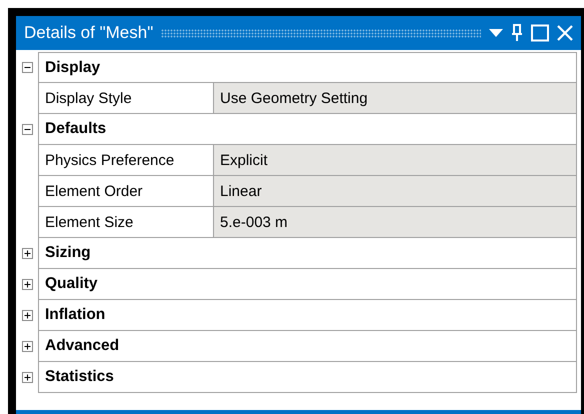 The width and height of the screenshot is (584, 414). What do you see at coordinates (307, 377) in the screenshot?
I see `section-header: Statistics` at bounding box center [307, 377].